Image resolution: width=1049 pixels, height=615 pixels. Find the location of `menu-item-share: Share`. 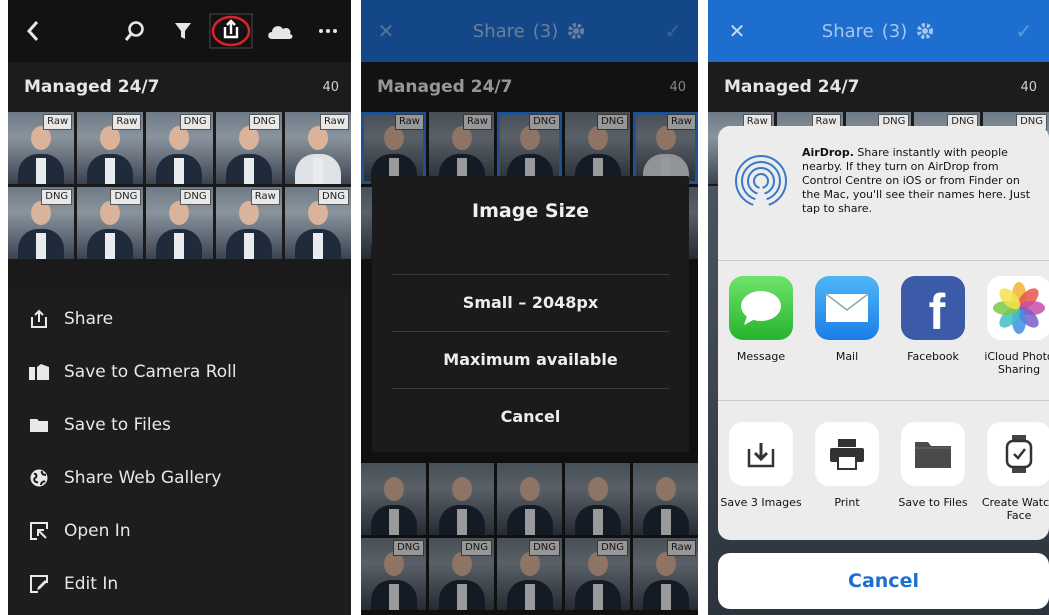

menu-item-share: Share is located at coordinates (179, 319).